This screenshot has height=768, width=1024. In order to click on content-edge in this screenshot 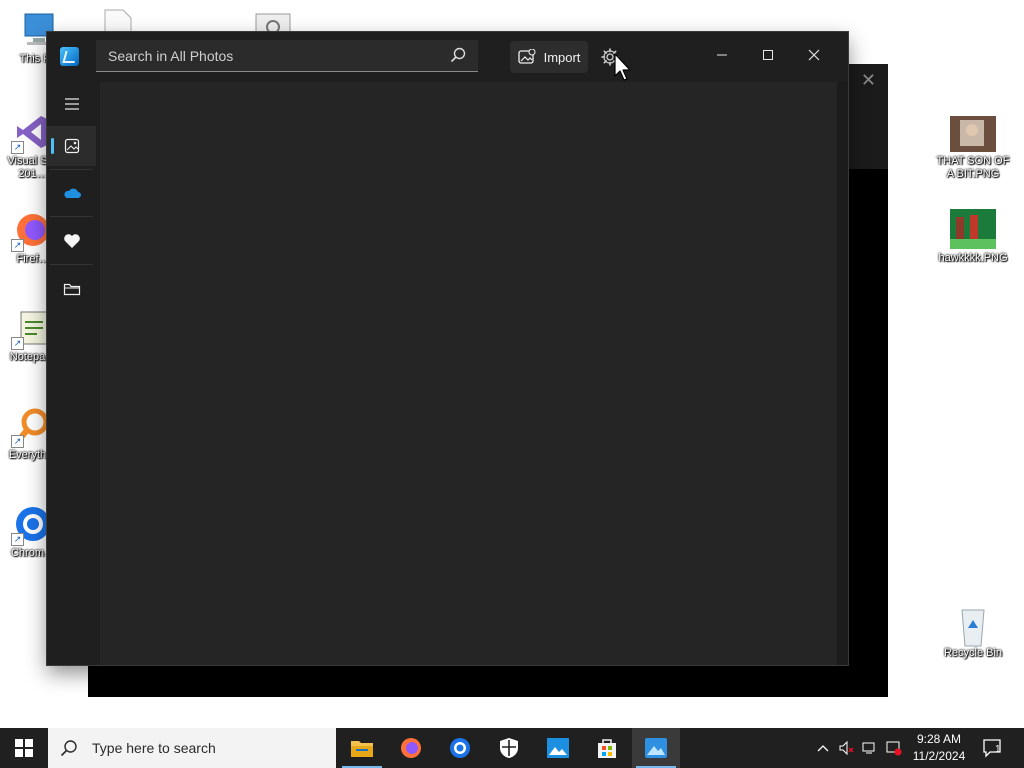, I will do `click(842, 373)`.